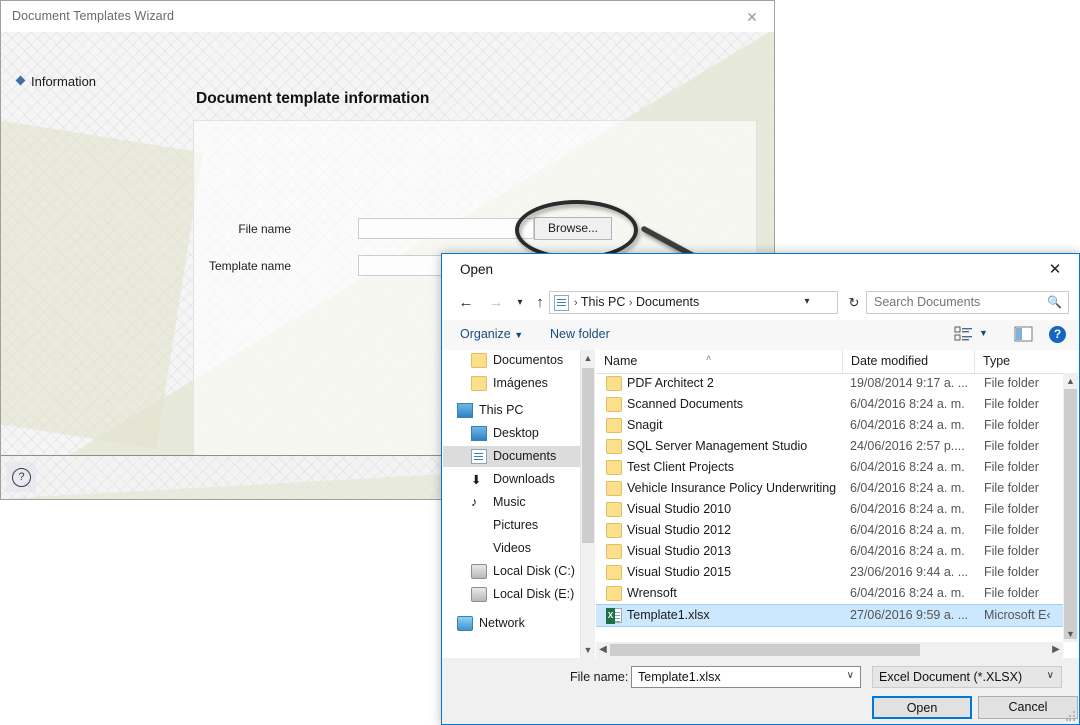 This screenshot has height=725, width=1080. Describe the element at coordinates (829, 593) in the screenshot. I see `table-row: Wrensoft 6/04/2016 8:24 a. m. File folder` at that location.